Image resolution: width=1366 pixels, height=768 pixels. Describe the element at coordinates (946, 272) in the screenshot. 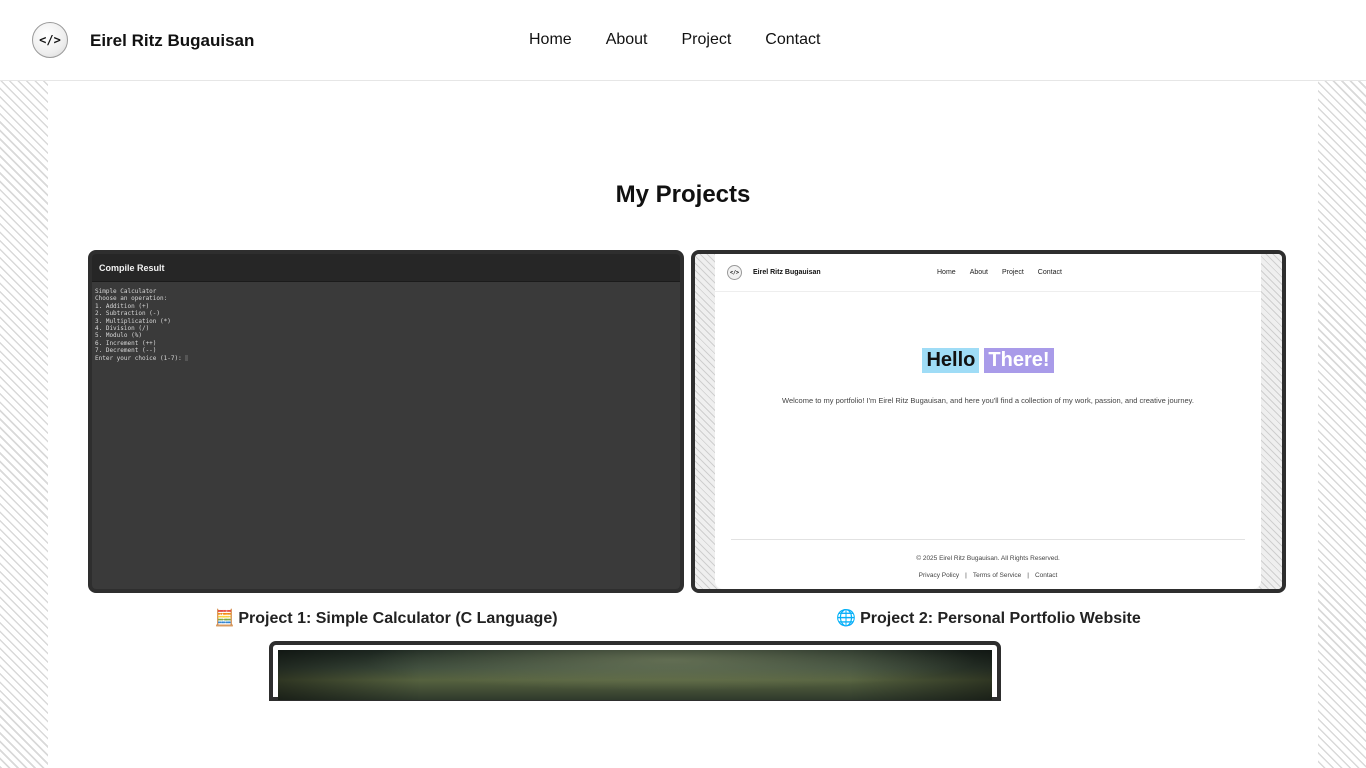

I see `mini-nav-link-home: Home` at that location.